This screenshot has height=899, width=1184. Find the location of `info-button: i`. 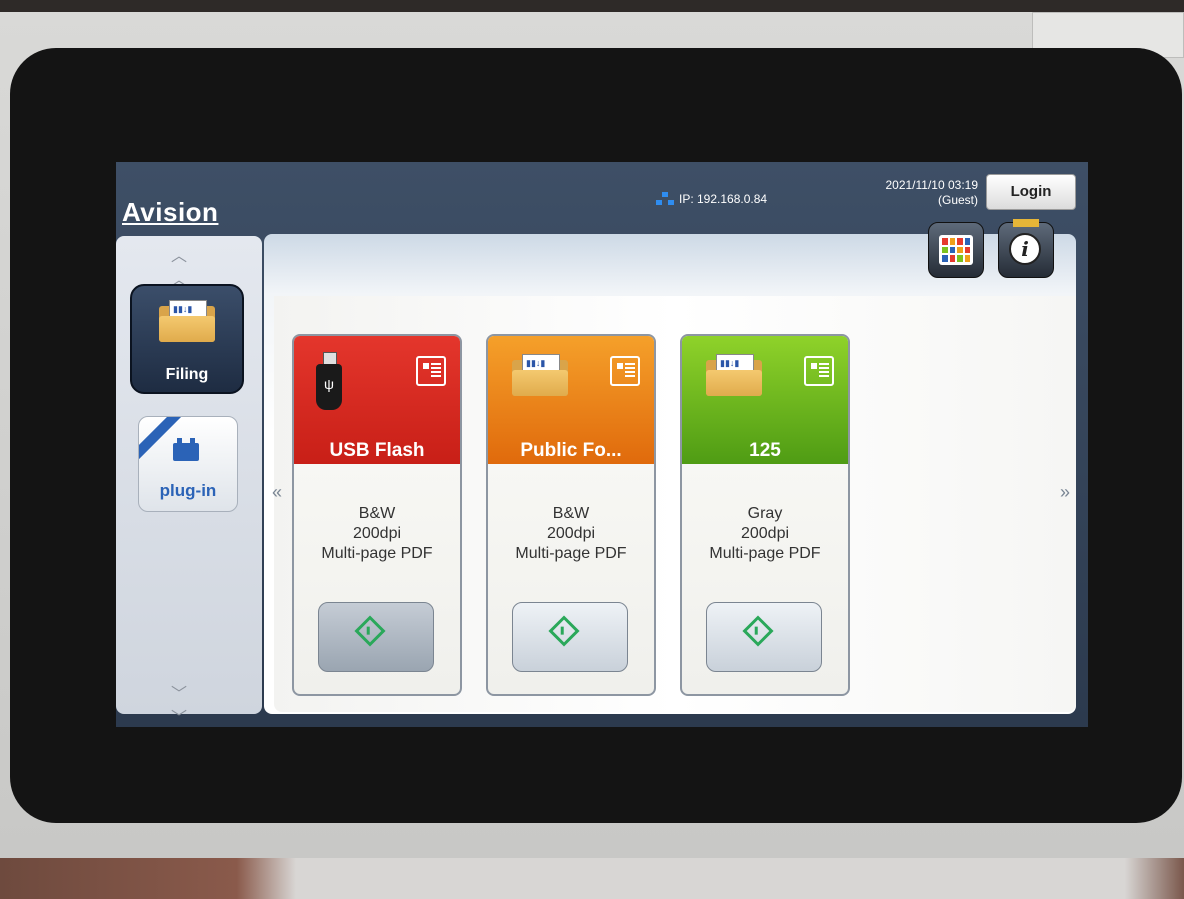

info-button: i is located at coordinates (1026, 248).